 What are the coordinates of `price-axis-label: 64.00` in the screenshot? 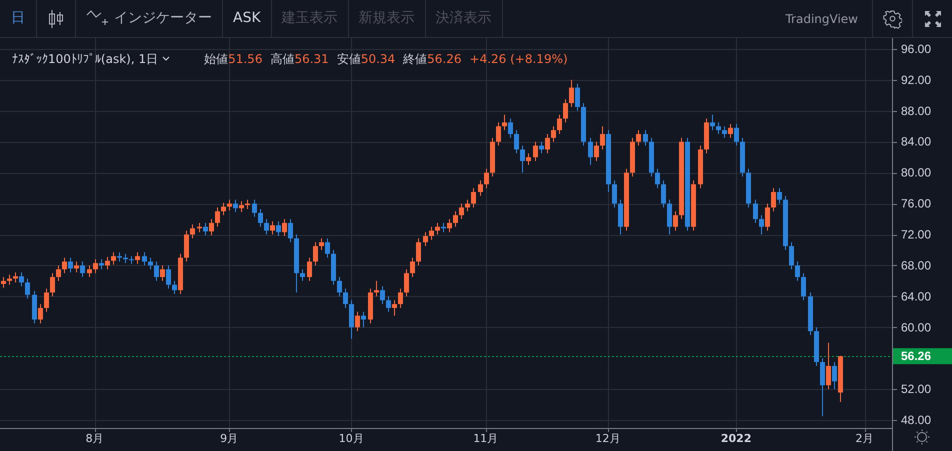 It's located at (916, 296).